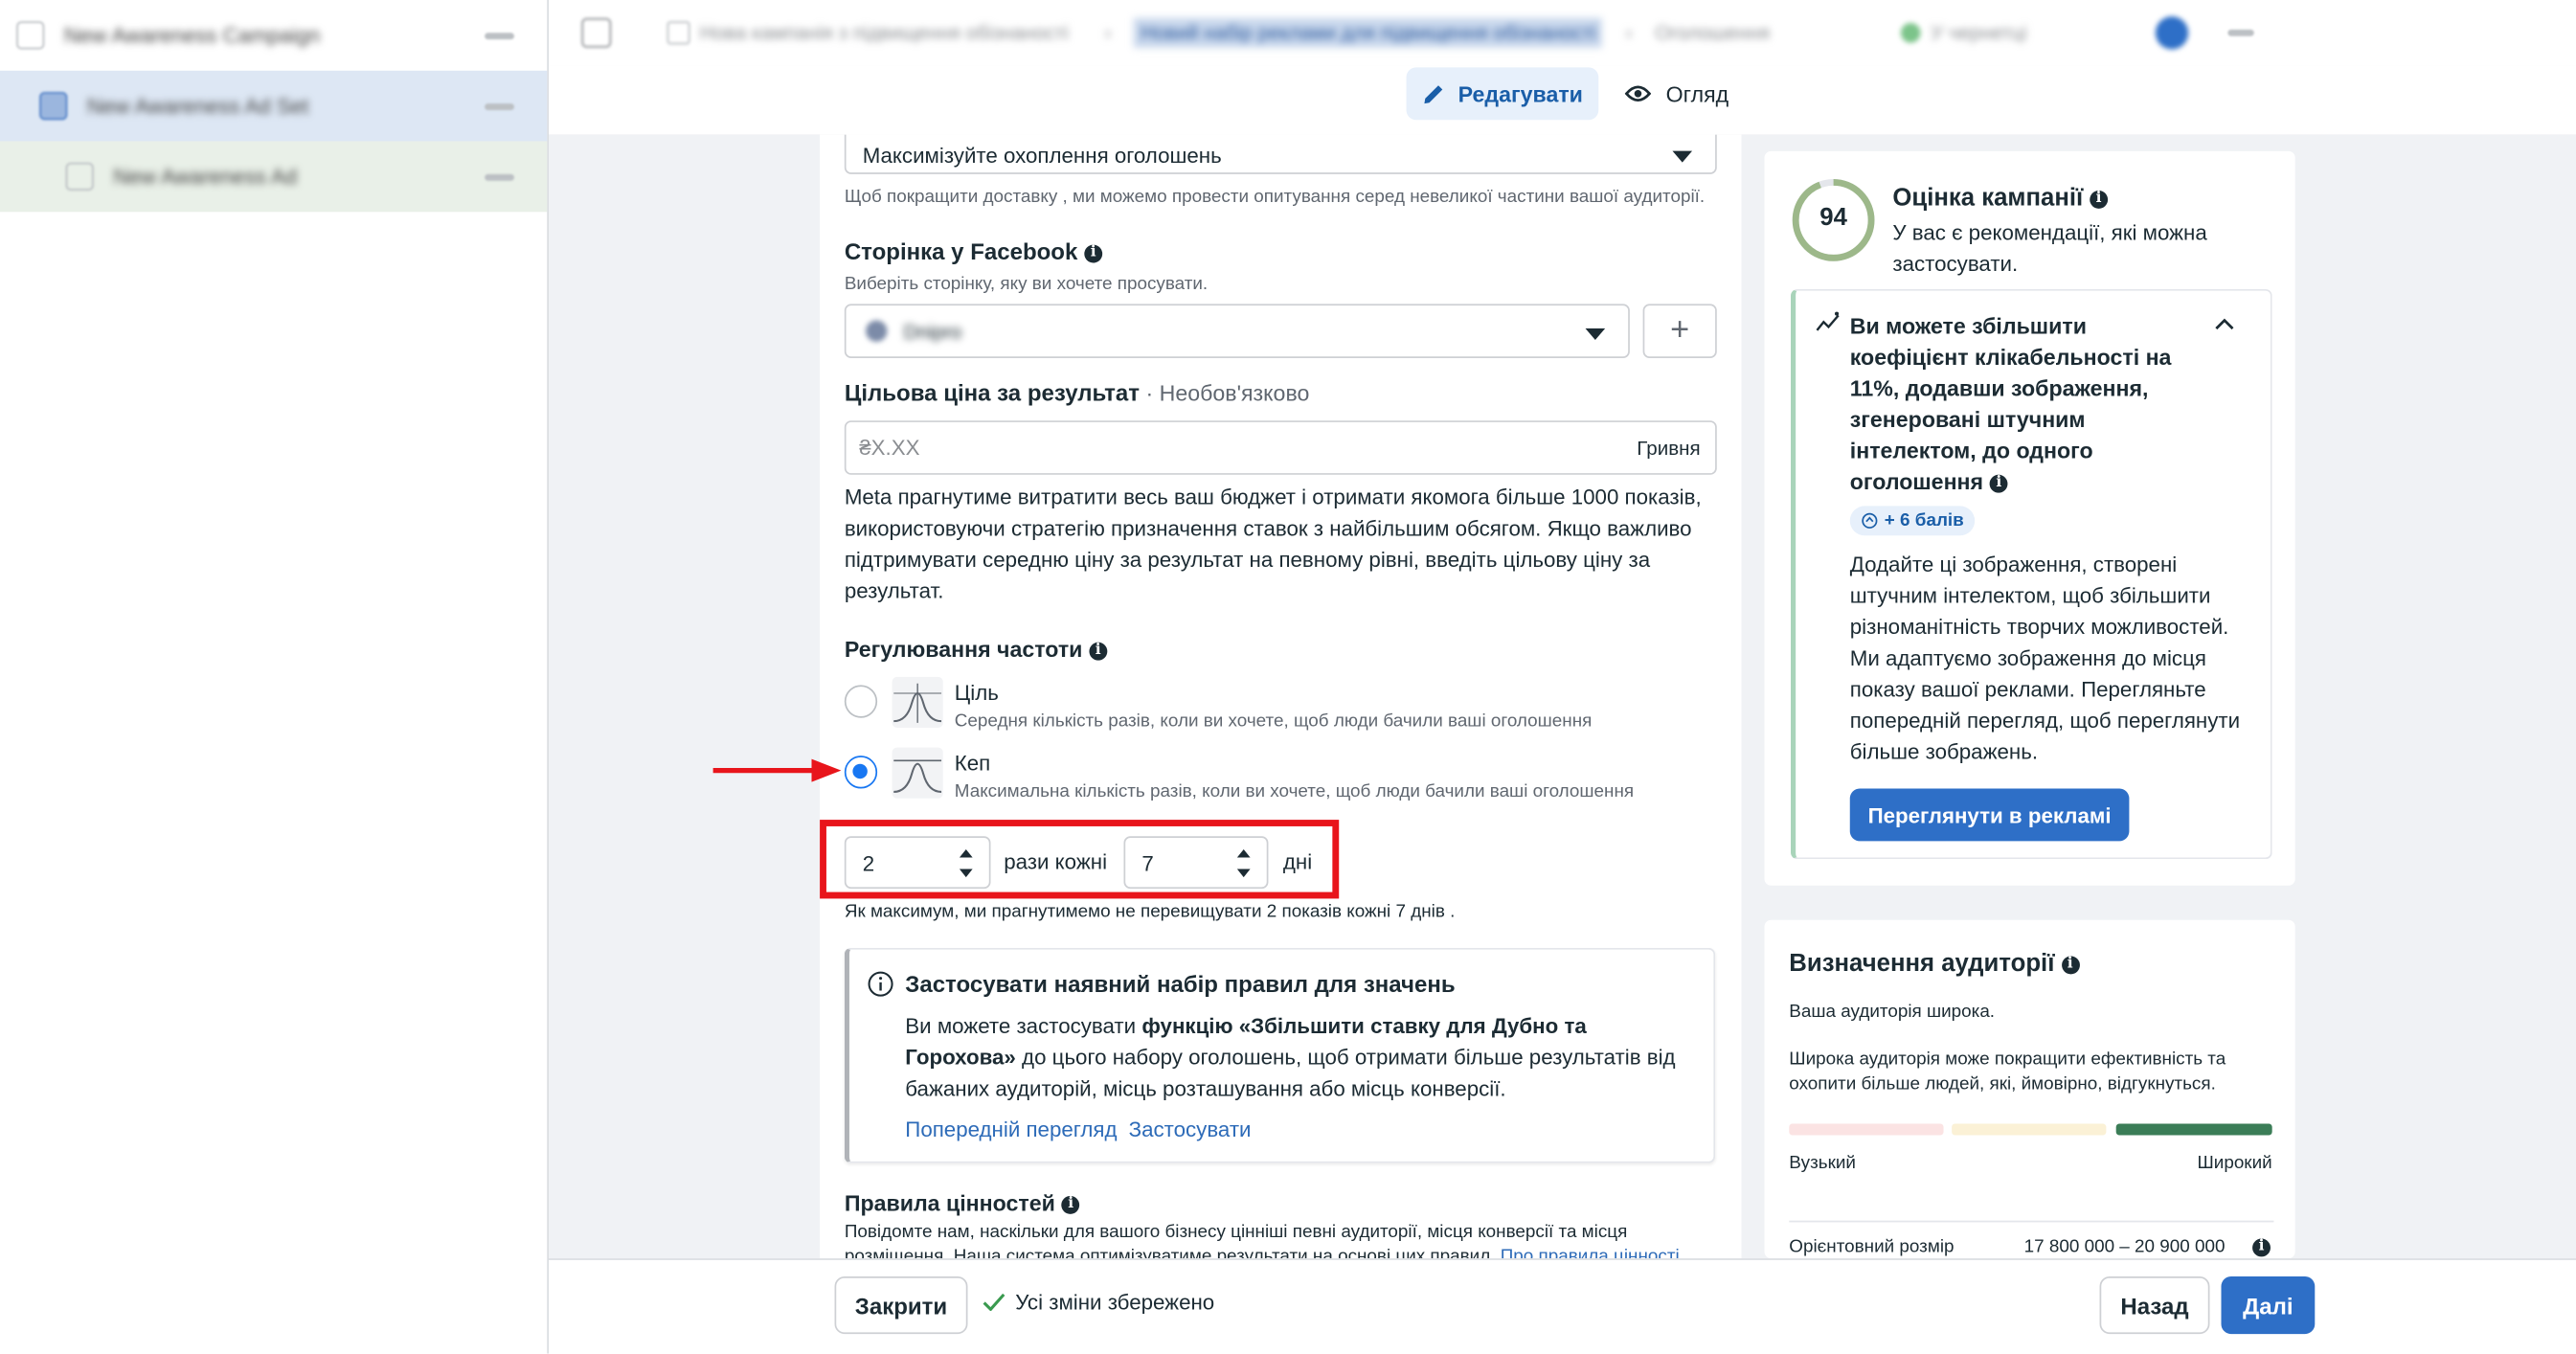 This screenshot has width=2576, height=1354. Describe the element at coordinates (2234, 1163) in the screenshot. I see `meter-broad-label: Широкий` at that location.